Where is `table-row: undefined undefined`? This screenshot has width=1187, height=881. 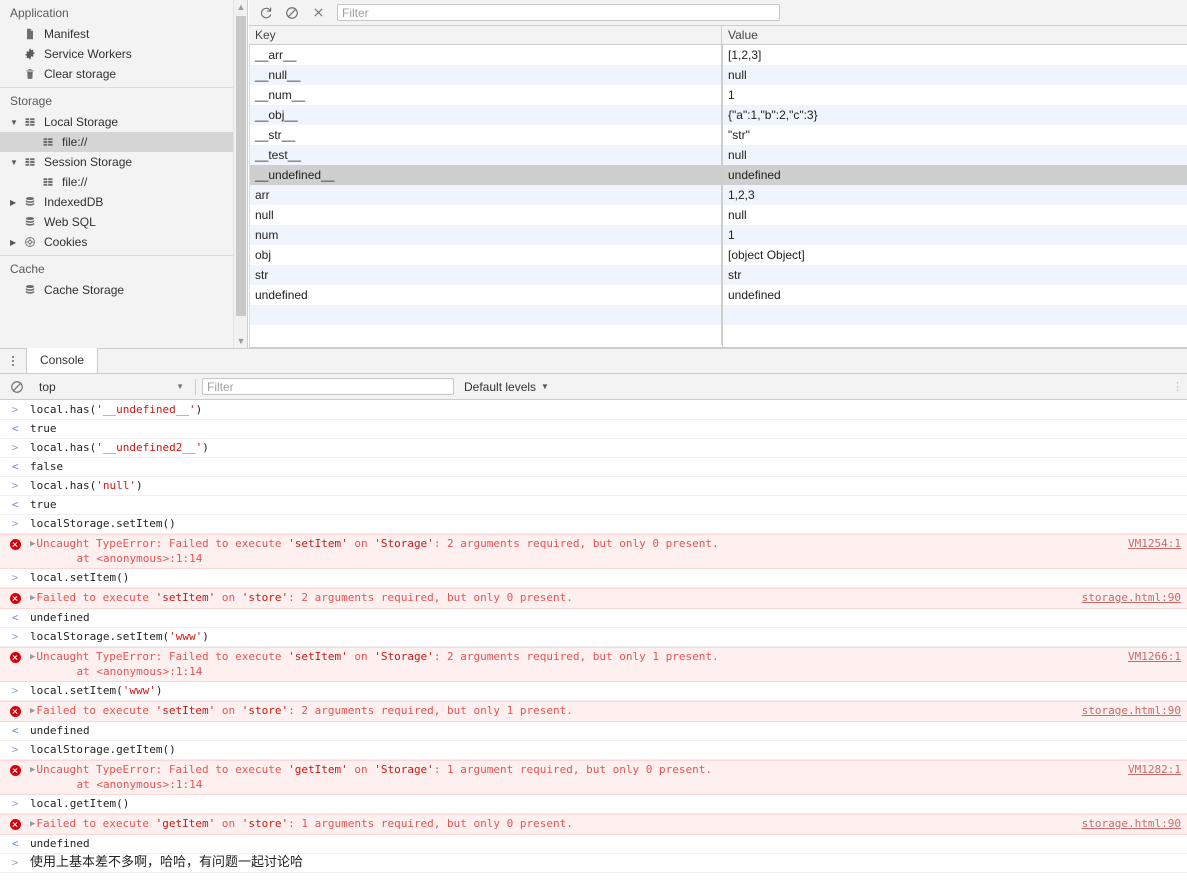 table-row: undefined undefined is located at coordinates (718, 295).